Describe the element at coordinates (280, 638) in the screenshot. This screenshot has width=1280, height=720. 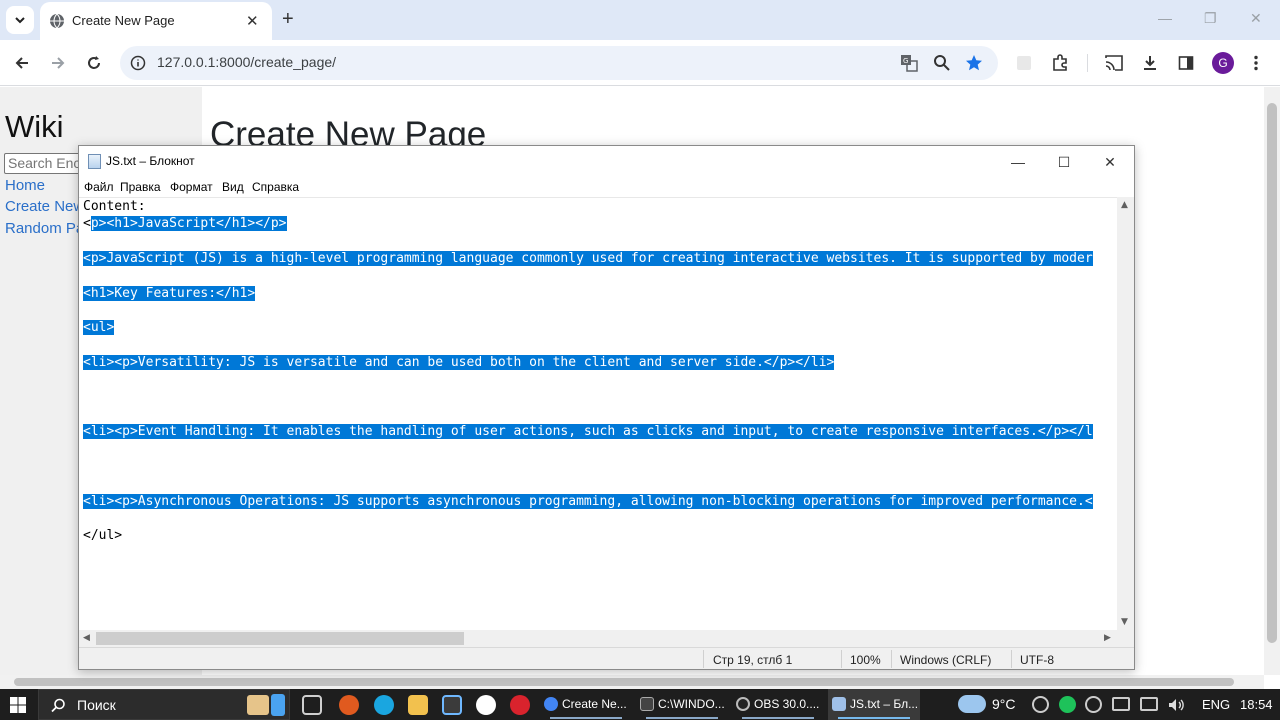
I see `notepad-hscroll-thumb` at that location.